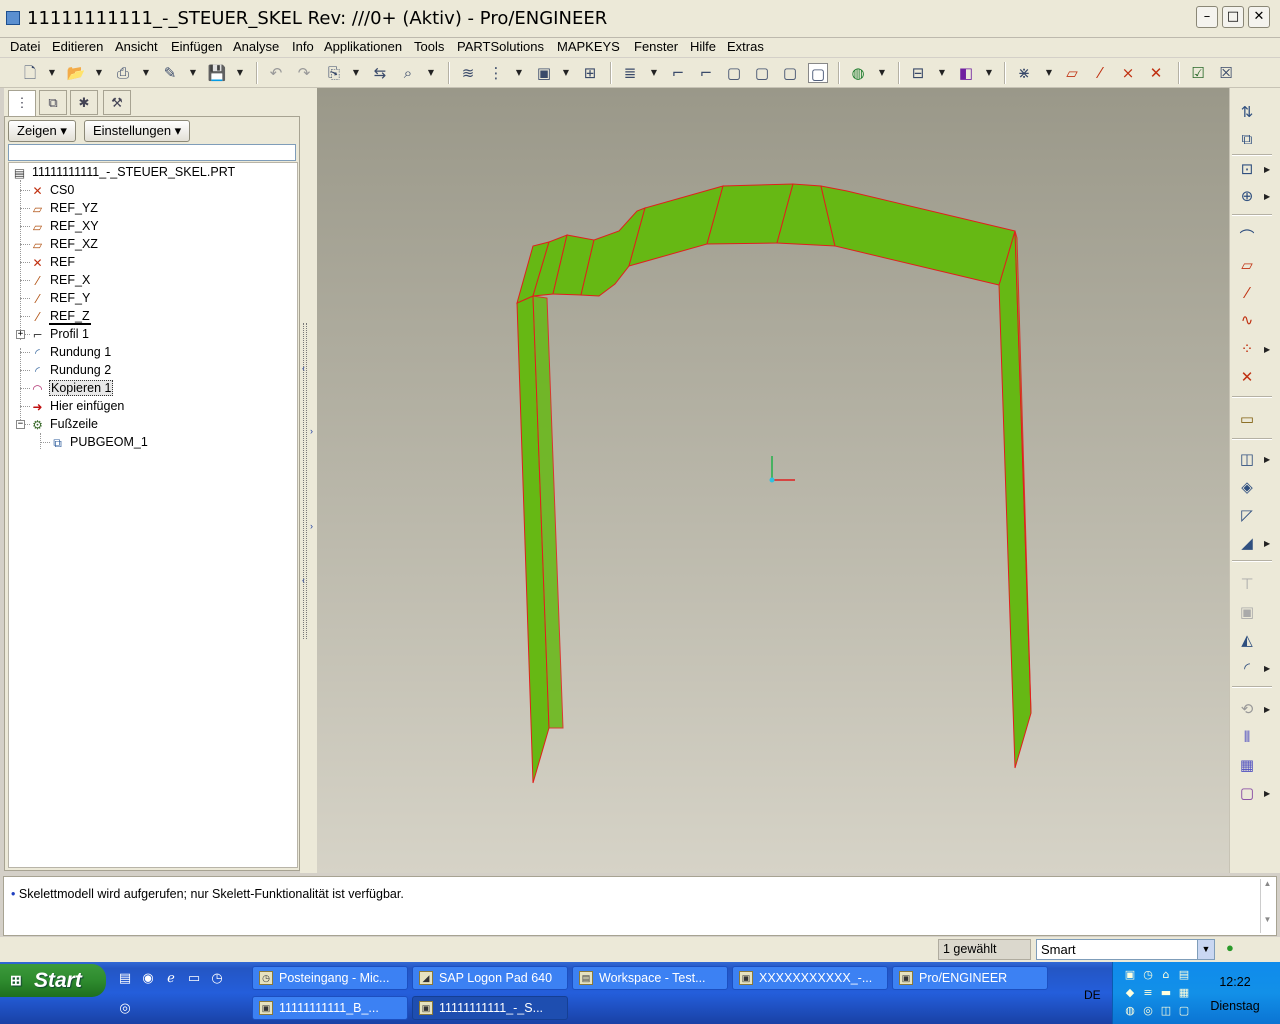 This screenshot has width=1280, height=1024. I want to click on csys-toggle-icon: ✕, so click(1156, 73).